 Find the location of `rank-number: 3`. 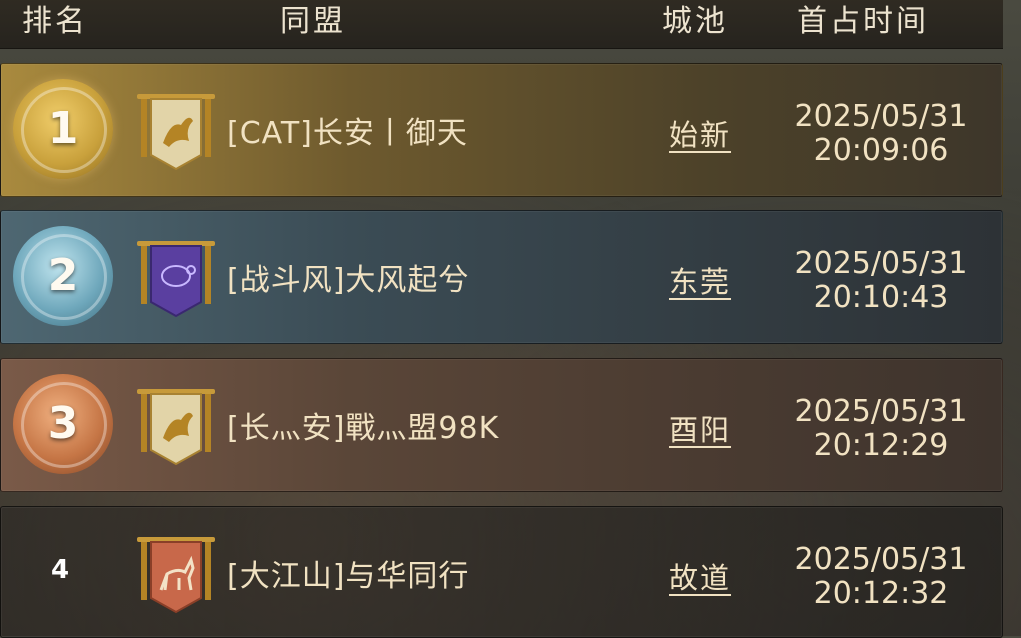

rank-number: 3 is located at coordinates (63, 423).